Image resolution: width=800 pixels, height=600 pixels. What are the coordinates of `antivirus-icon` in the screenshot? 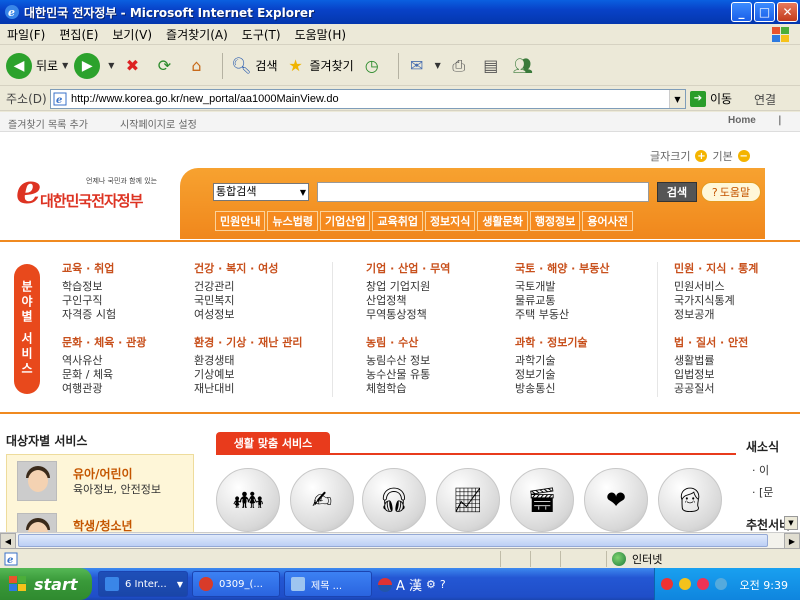 It's located at (667, 584).